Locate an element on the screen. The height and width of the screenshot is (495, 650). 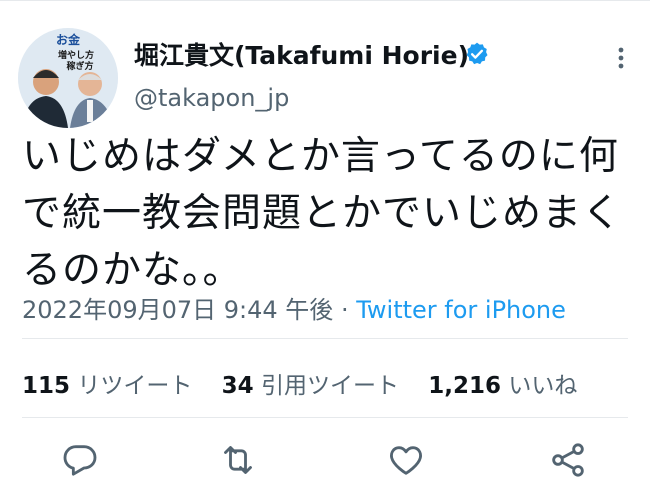
like-label: いいね is located at coordinates (543, 386).